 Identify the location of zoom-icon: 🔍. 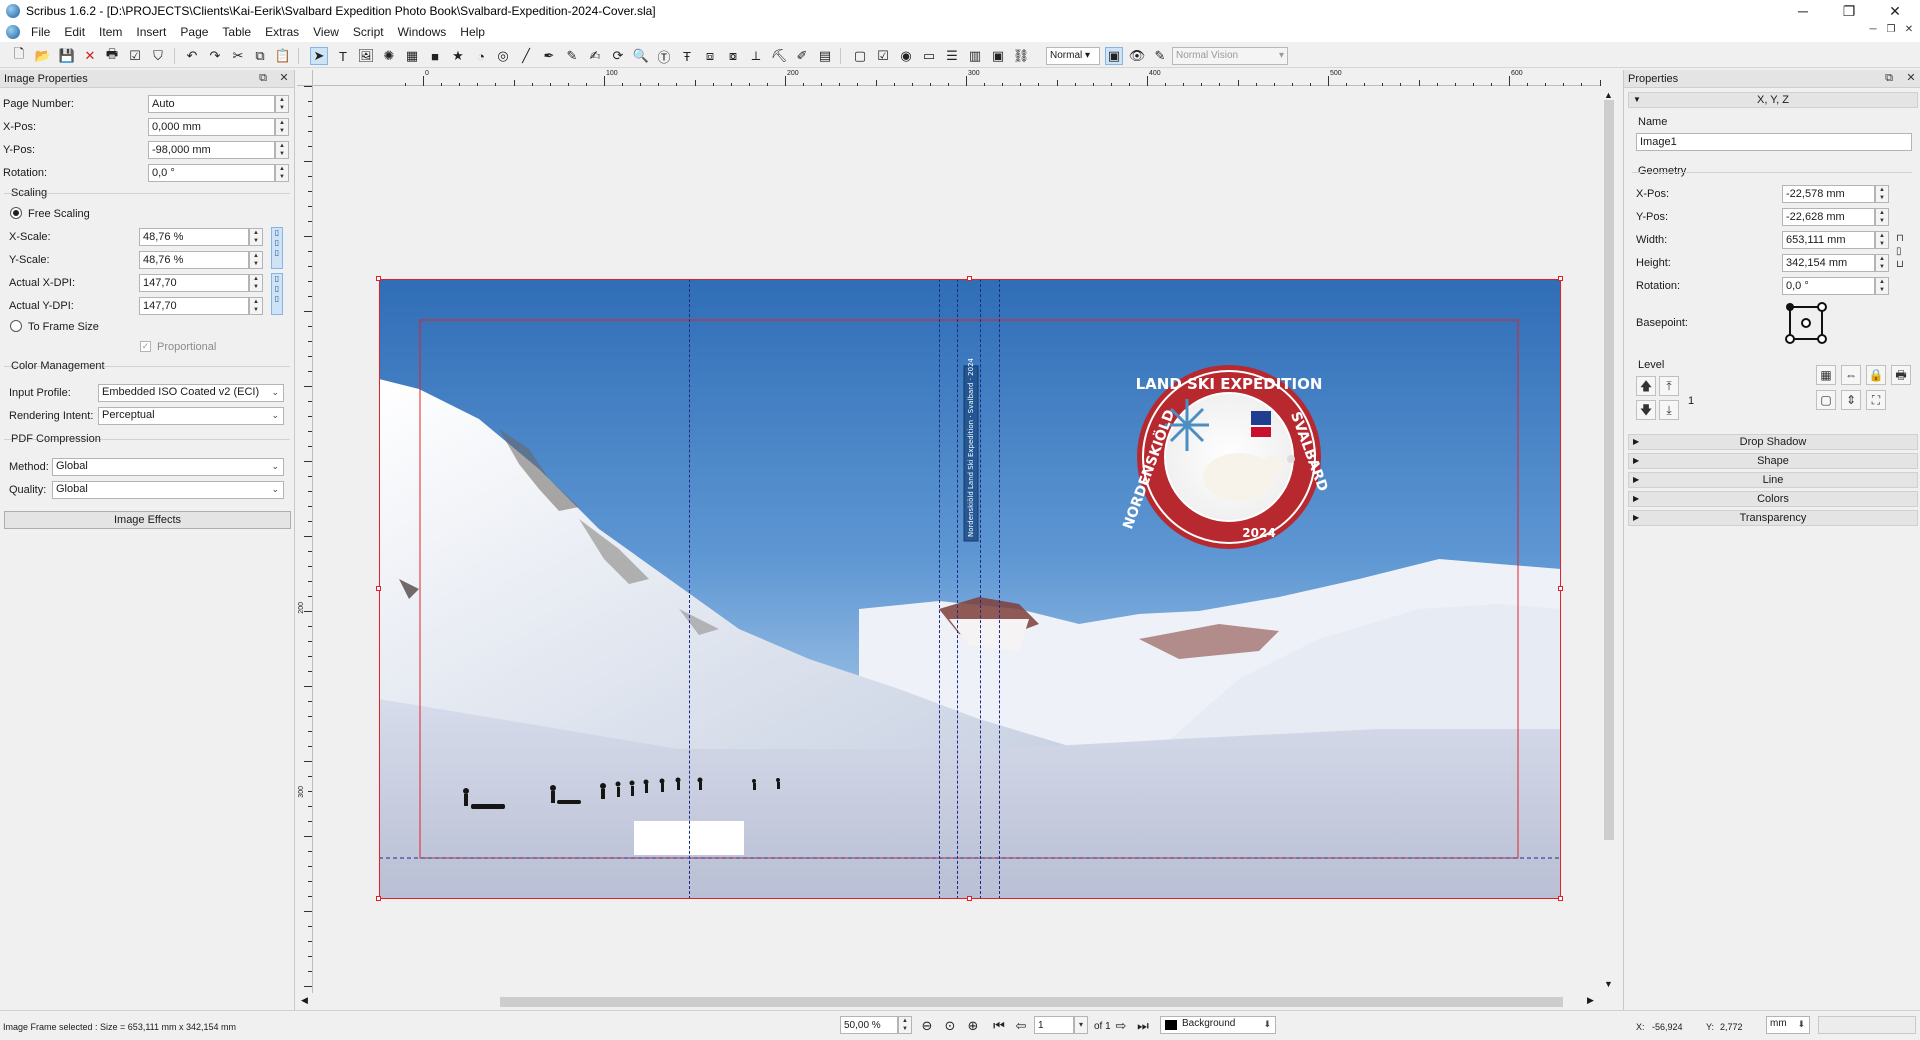
(641, 56).